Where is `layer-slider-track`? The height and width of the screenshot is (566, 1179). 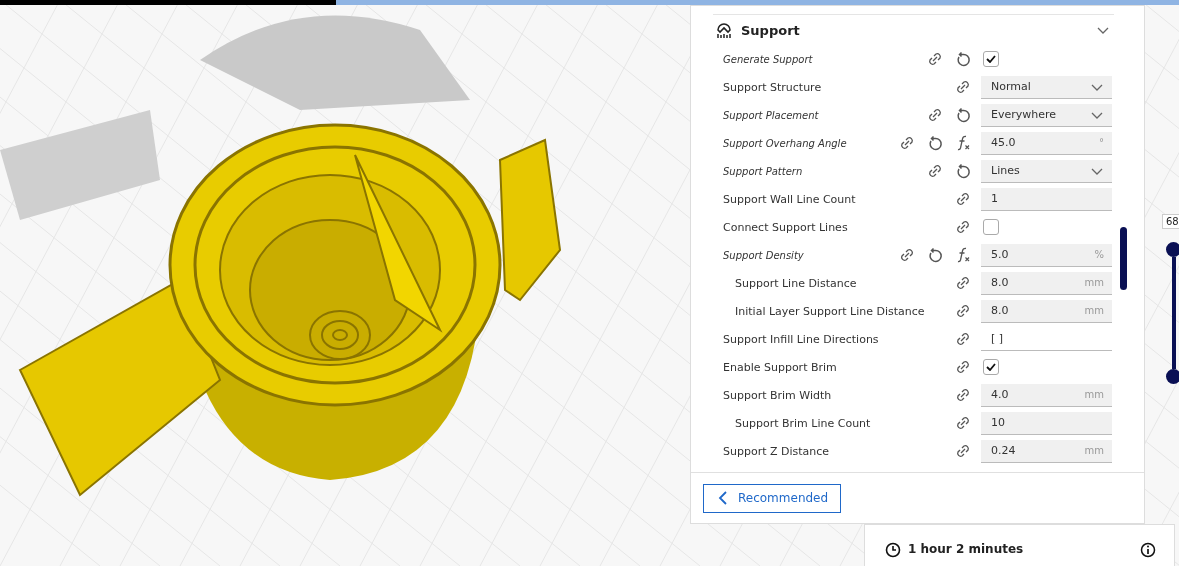 layer-slider-track is located at coordinates (1174, 313).